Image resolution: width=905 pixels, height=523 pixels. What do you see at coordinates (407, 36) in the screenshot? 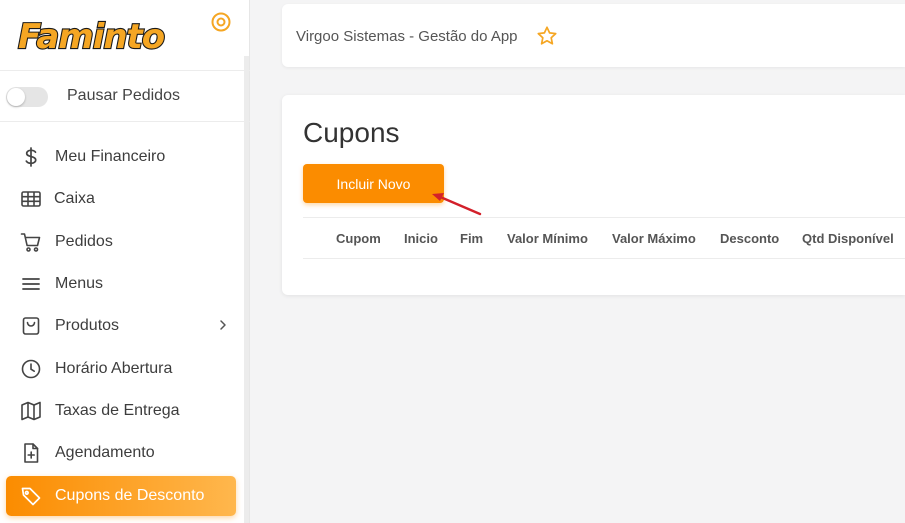
I see `page-breadcrumb-title: Virgoo Sistemas - Gestão do App` at bounding box center [407, 36].